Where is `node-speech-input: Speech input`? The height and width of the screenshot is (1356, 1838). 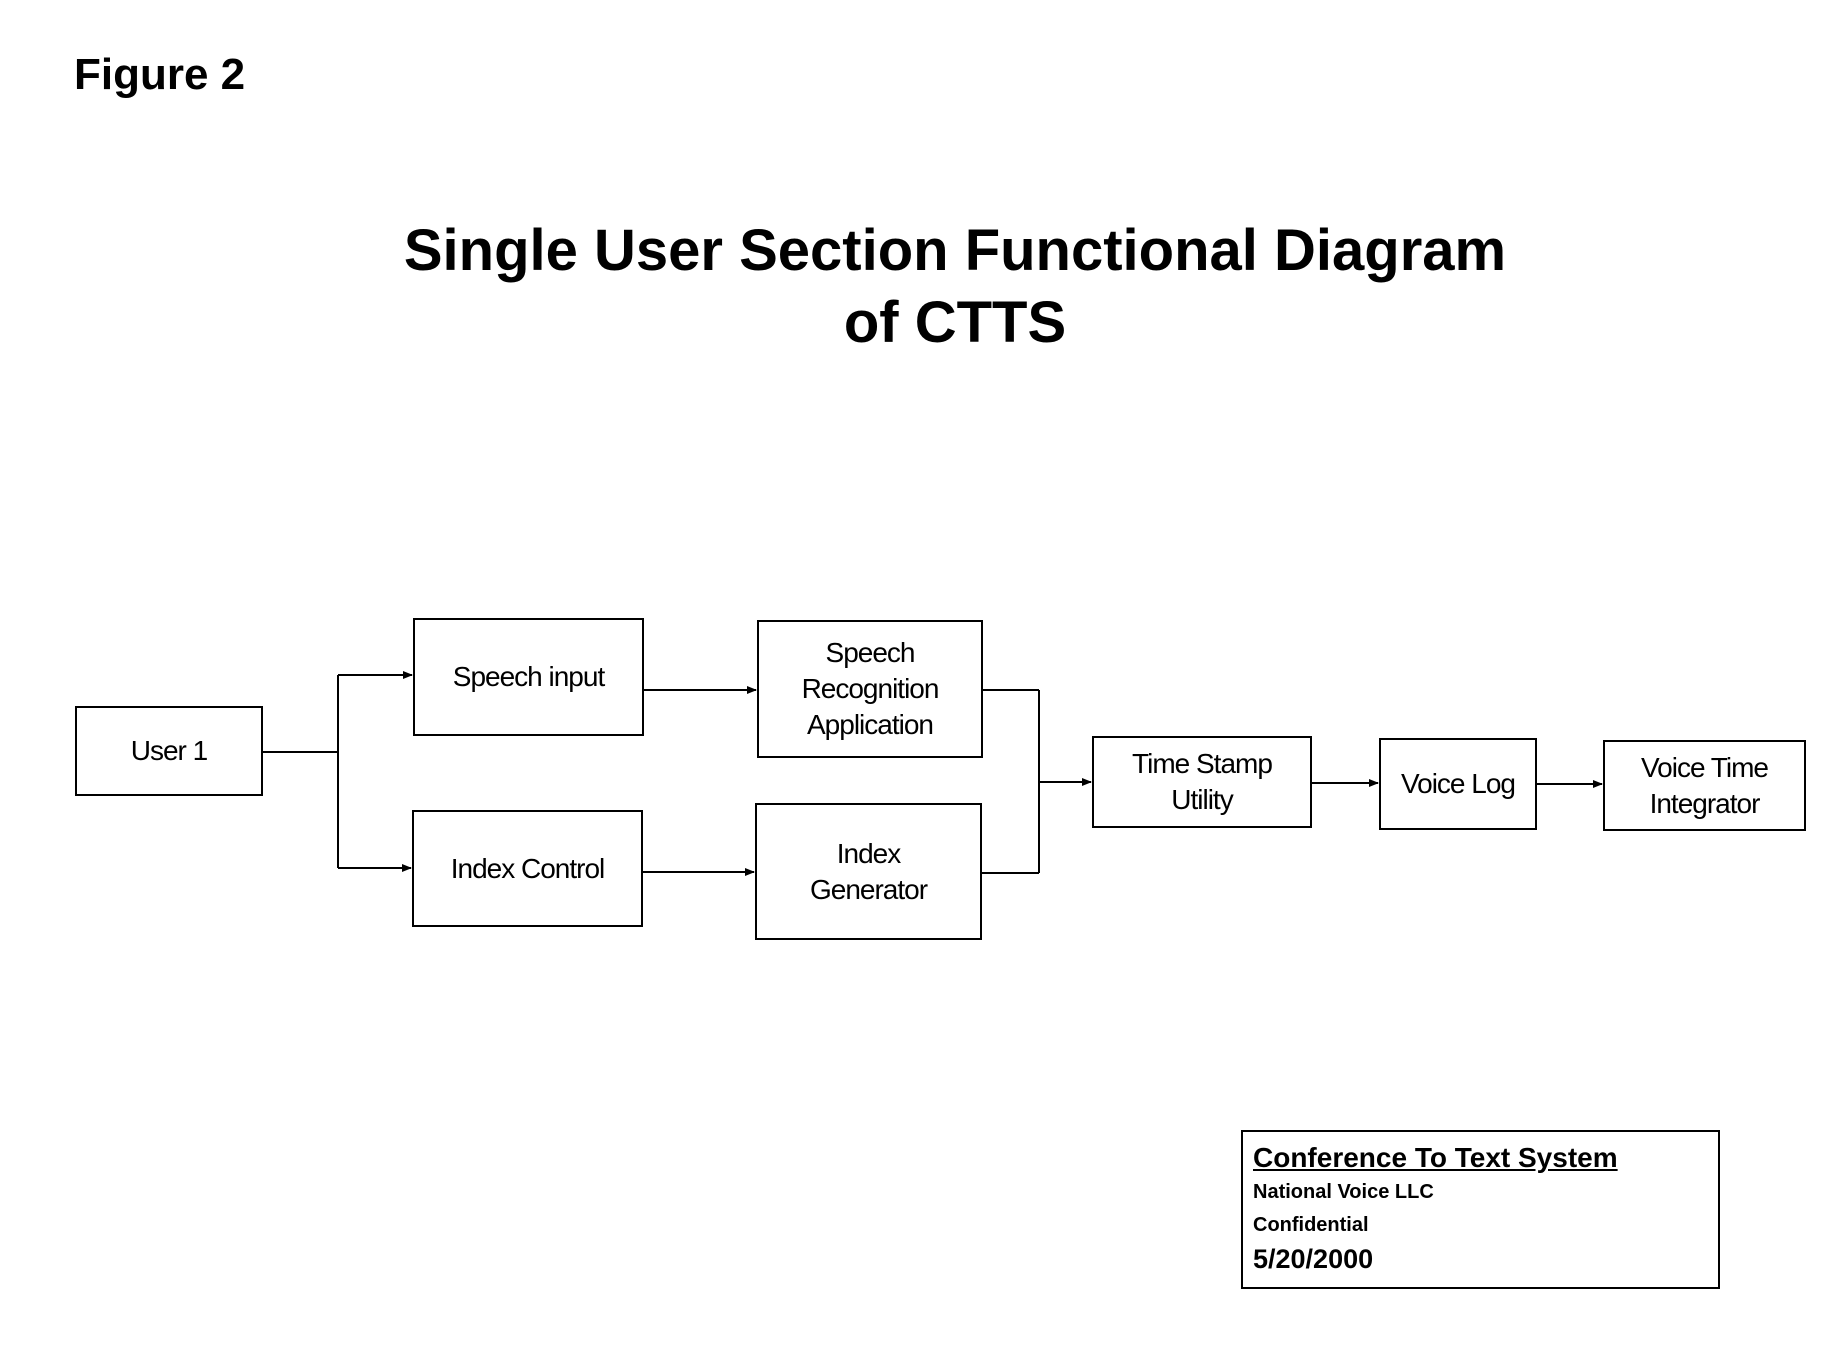
node-speech-input: Speech input is located at coordinates (528, 677).